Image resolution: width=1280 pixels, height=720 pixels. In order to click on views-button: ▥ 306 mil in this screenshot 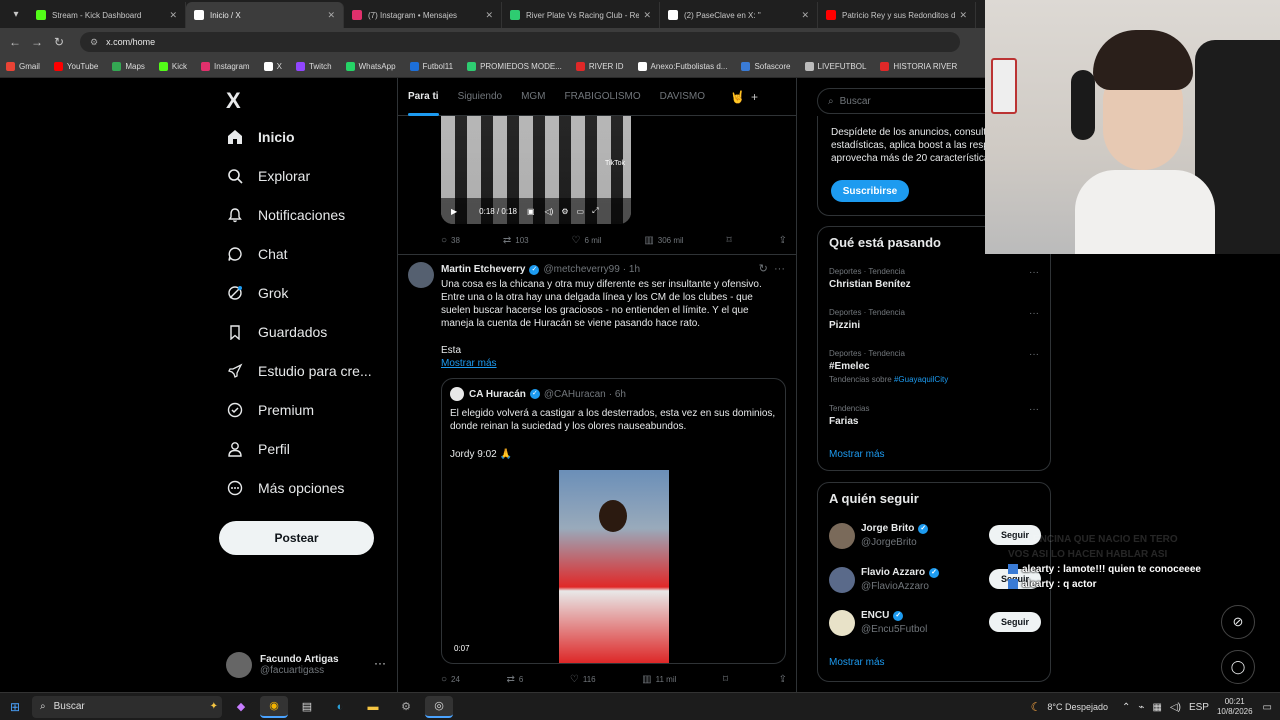, I will do `click(663, 240)`.